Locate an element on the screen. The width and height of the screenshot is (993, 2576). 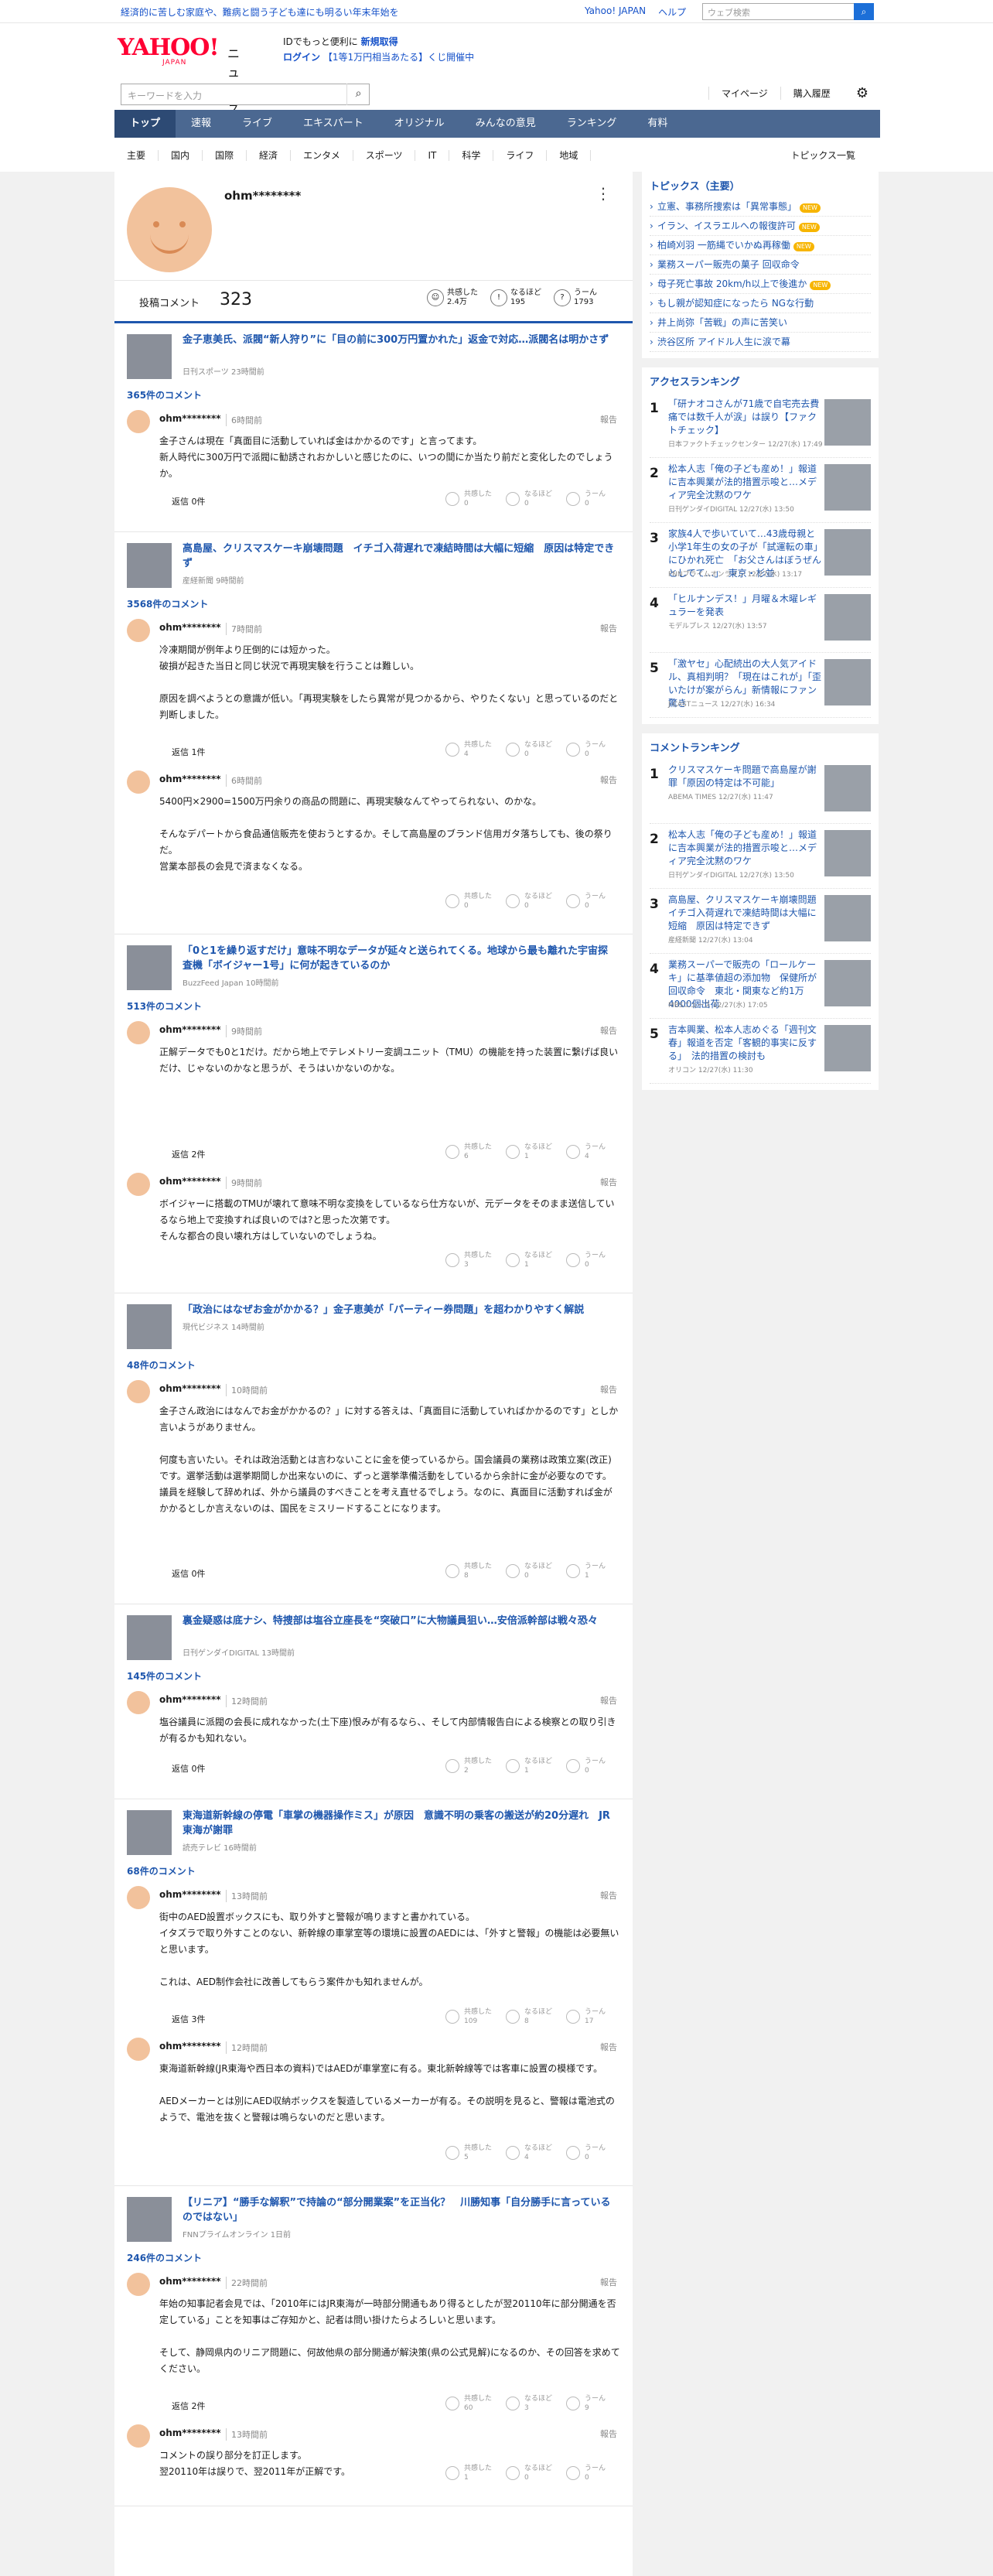
comment-count-link: 246件のコメント is located at coordinates (164, 2257).